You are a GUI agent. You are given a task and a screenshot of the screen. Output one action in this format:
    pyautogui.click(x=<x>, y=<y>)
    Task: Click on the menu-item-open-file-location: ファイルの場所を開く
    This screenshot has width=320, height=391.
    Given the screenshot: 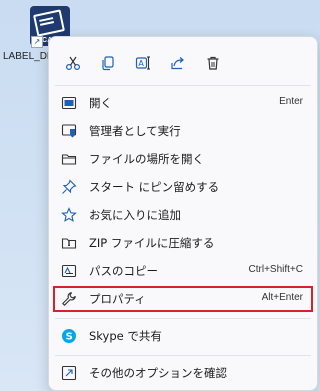 What is the action you would take?
    pyautogui.click(x=183, y=159)
    